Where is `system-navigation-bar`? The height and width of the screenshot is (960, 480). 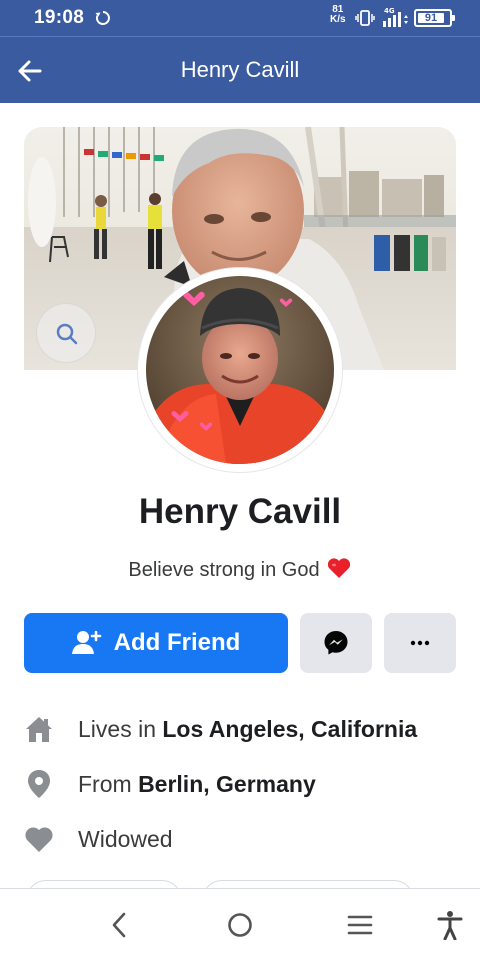 system-navigation-bar is located at coordinates (240, 924).